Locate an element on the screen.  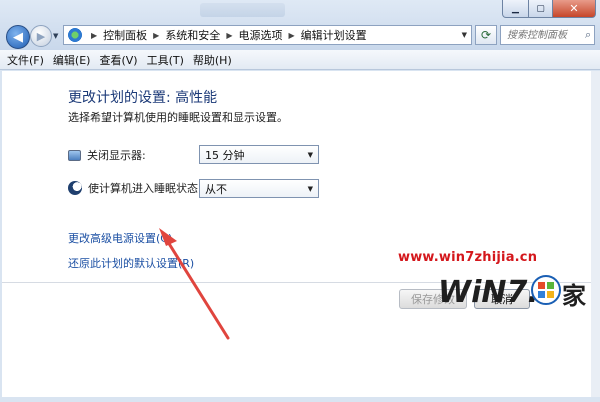
annotation-arrow-head is located at coordinates (168, 237).